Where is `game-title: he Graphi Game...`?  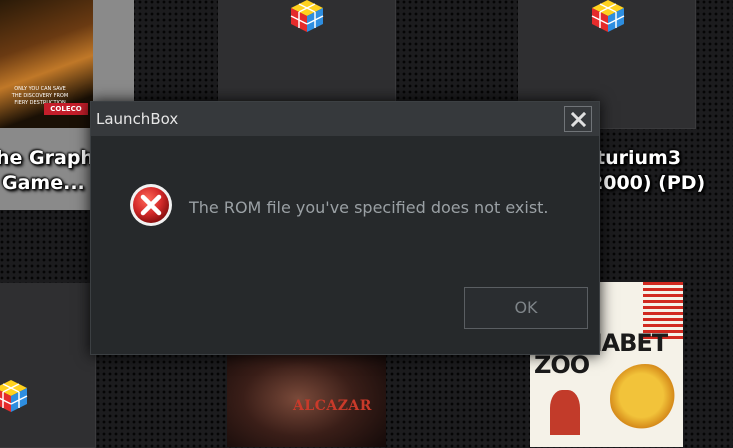 game-title: he Graphi Game... is located at coordinates (50, 171).